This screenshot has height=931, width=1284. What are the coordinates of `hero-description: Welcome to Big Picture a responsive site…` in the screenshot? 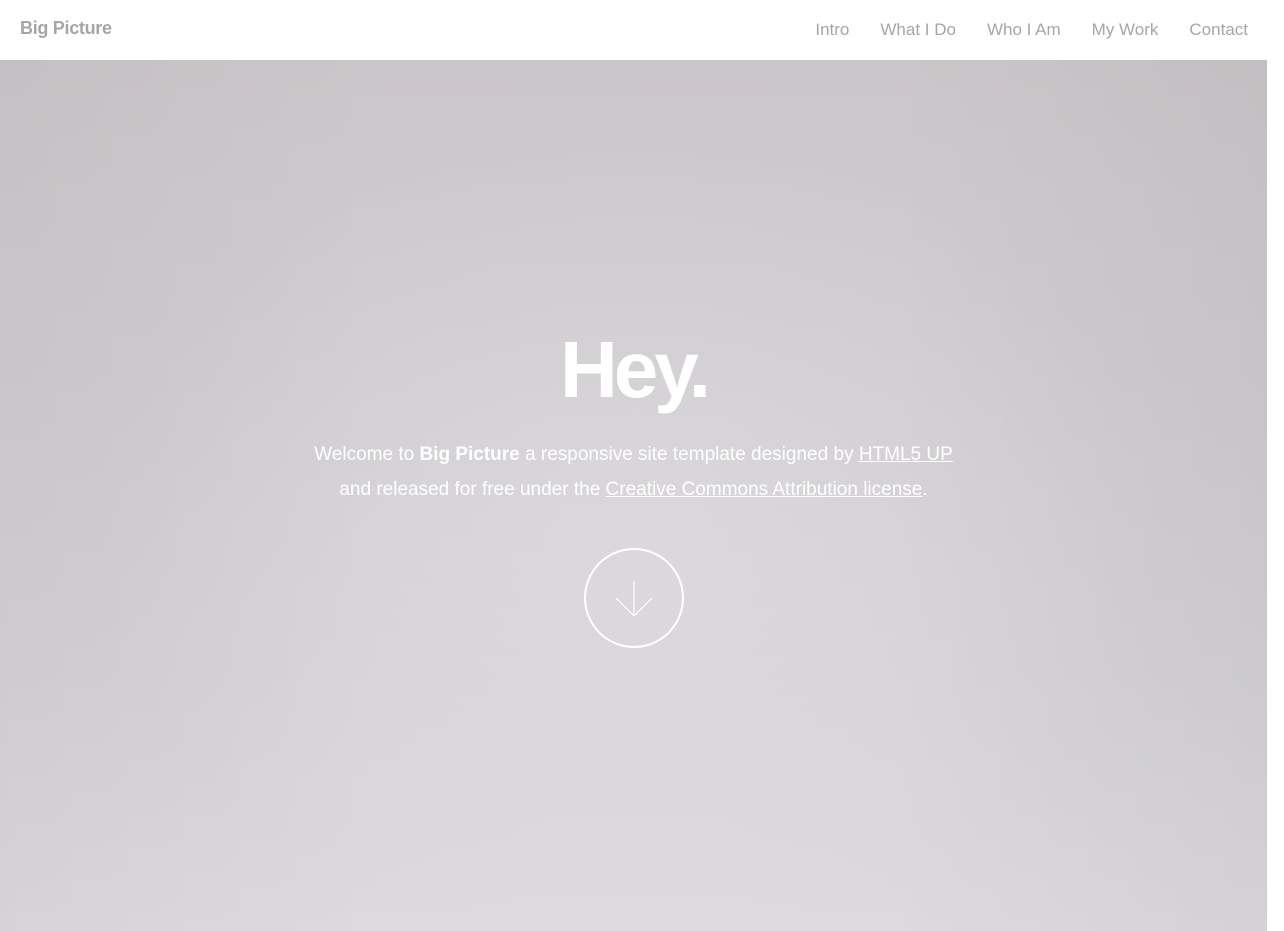 It's located at (633, 472).